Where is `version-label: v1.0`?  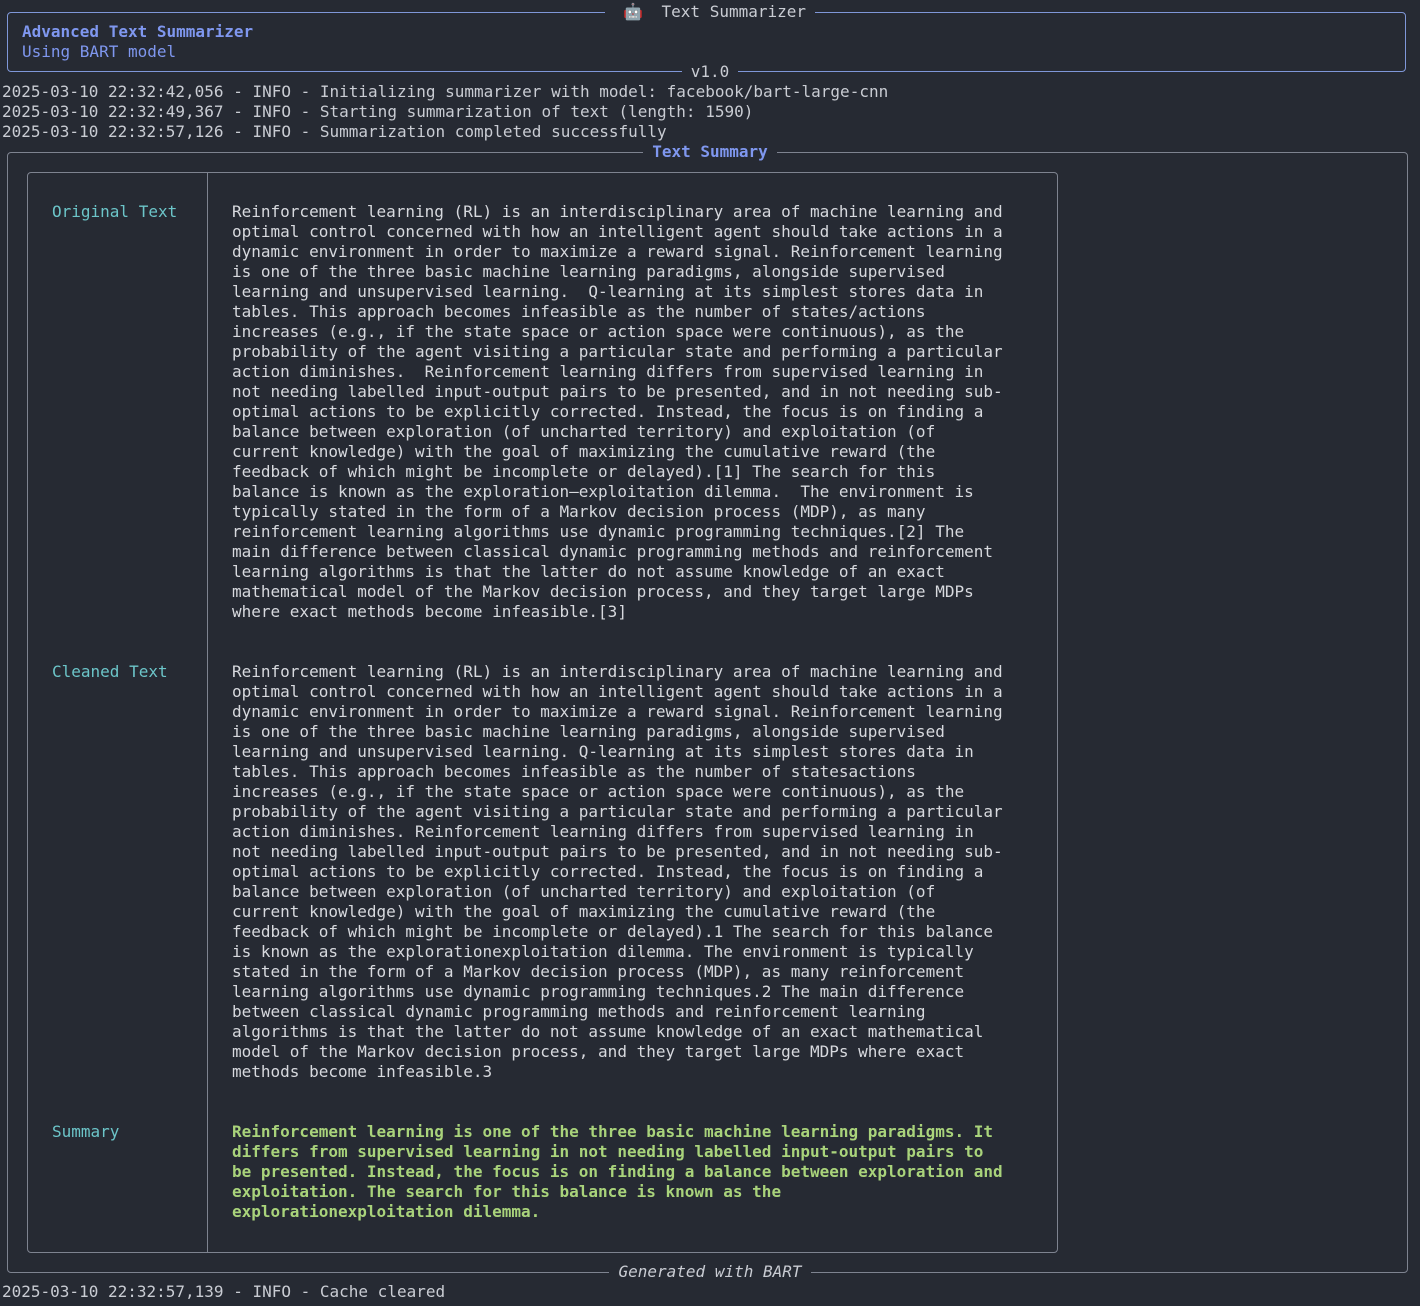 version-label: v1.0 is located at coordinates (710, 71).